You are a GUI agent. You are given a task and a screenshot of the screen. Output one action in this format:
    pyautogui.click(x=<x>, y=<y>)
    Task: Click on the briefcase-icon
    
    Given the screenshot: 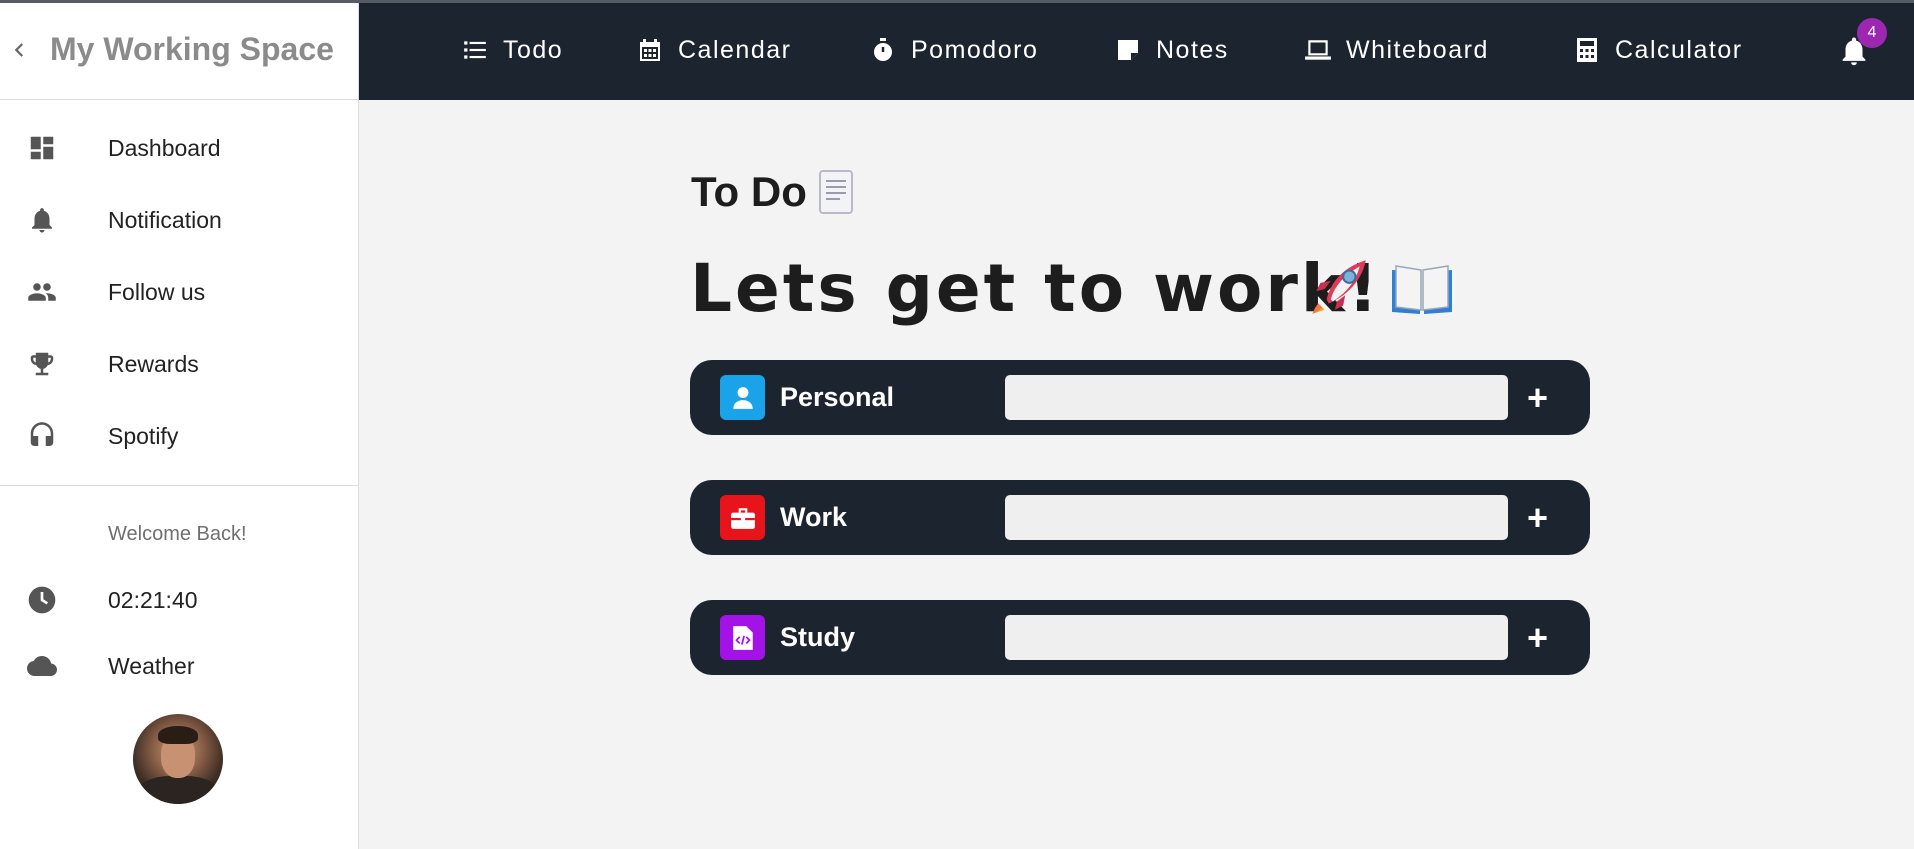 What is the action you would take?
    pyautogui.click(x=742, y=517)
    